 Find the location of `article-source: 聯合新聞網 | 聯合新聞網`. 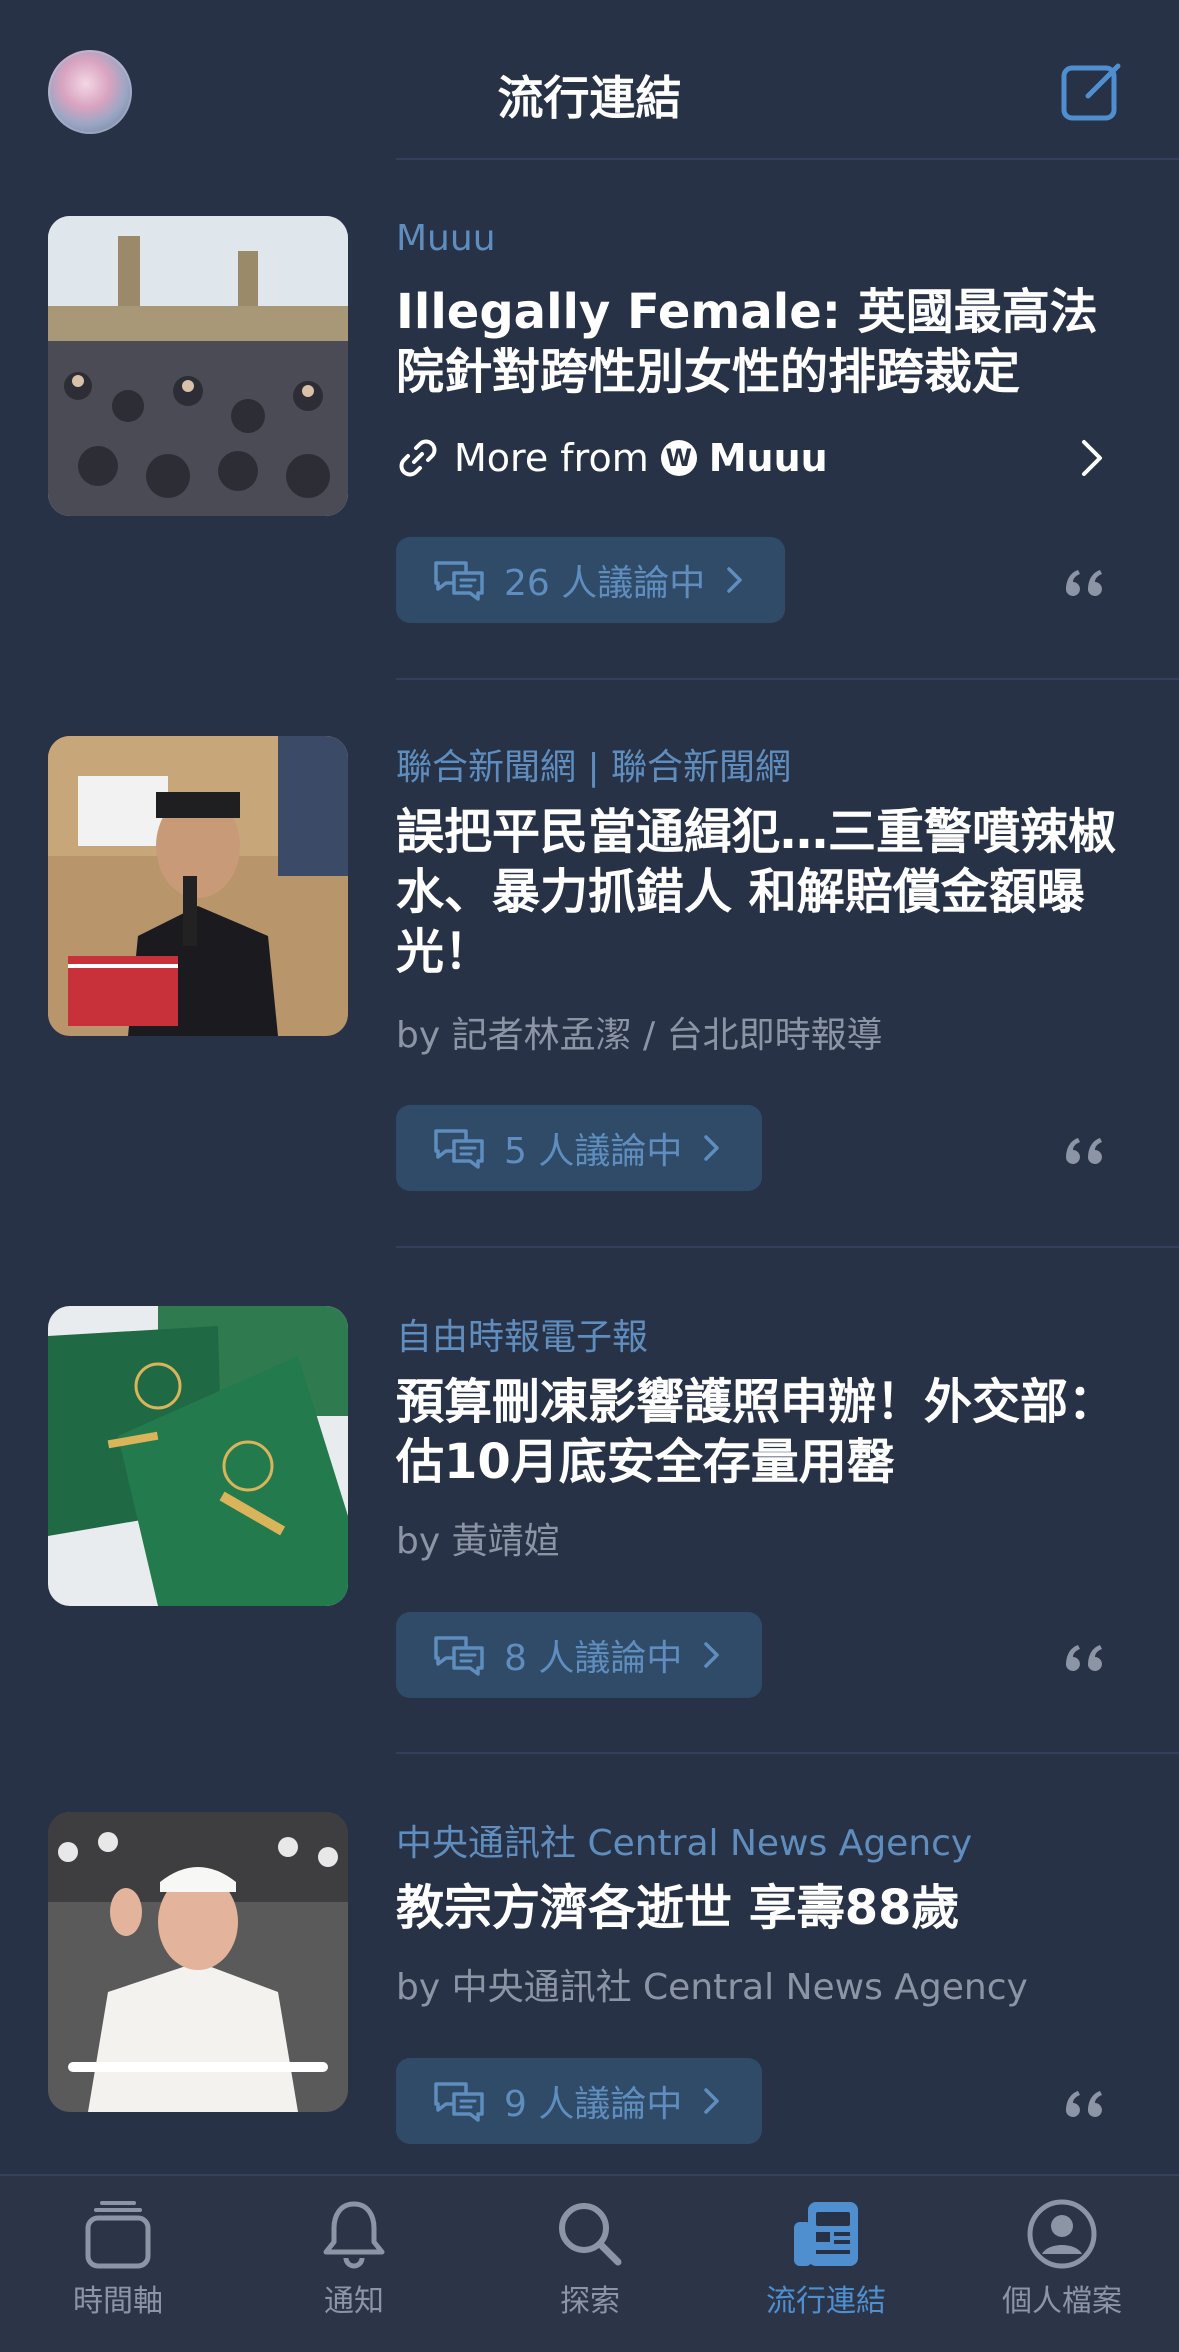

article-source: 聯合新聞網 | 聯合新聞網 is located at coordinates (594, 767).